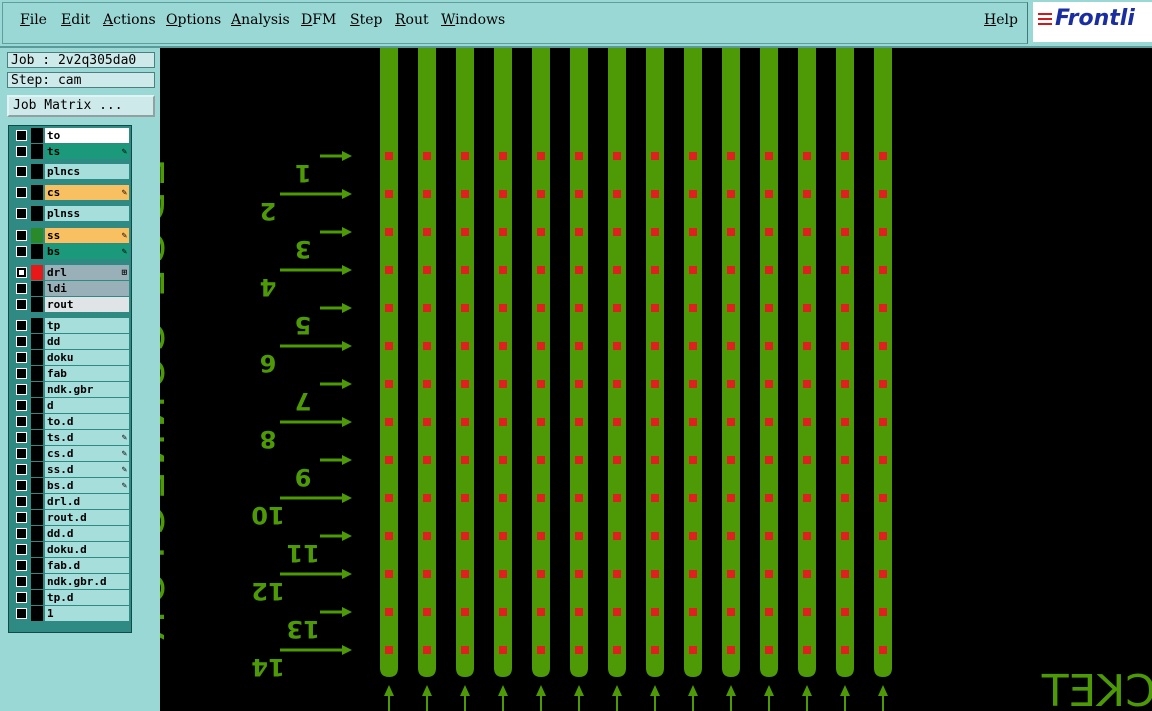 The image size is (1152, 711). I want to click on layer-row-ss: ss ✎, so click(70, 235).